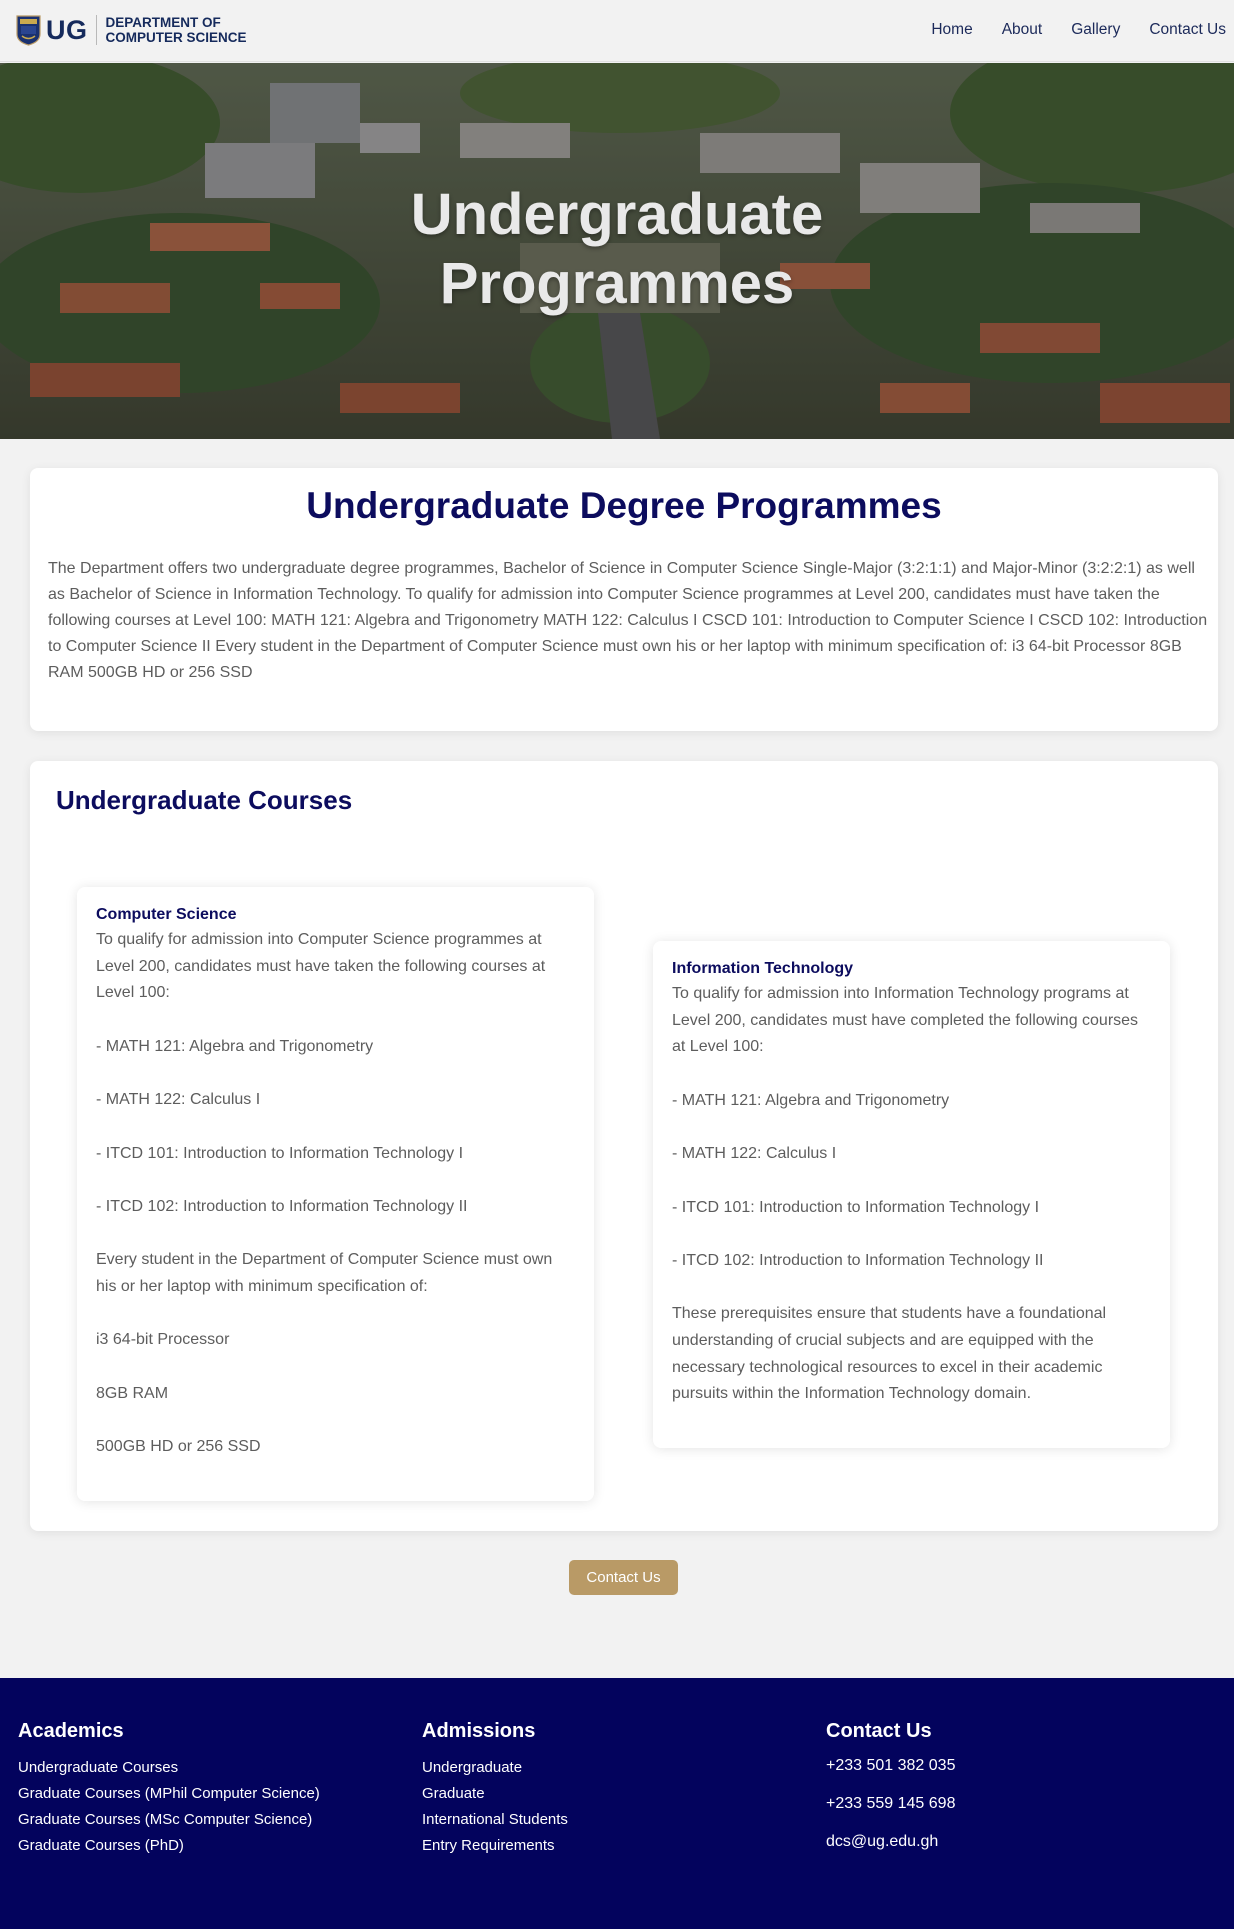 This screenshot has width=1234, height=1929. I want to click on undergraduate-courses-title: Undergraduate Courses, so click(204, 800).